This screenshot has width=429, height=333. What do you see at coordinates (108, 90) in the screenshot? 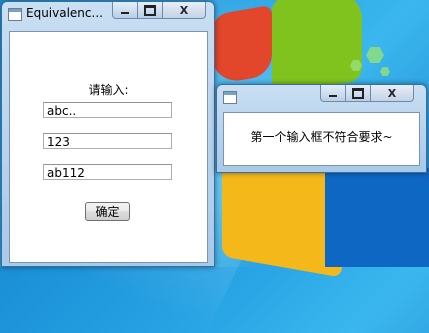
I see `input-prompt-label: 请输入:` at bounding box center [108, 90].